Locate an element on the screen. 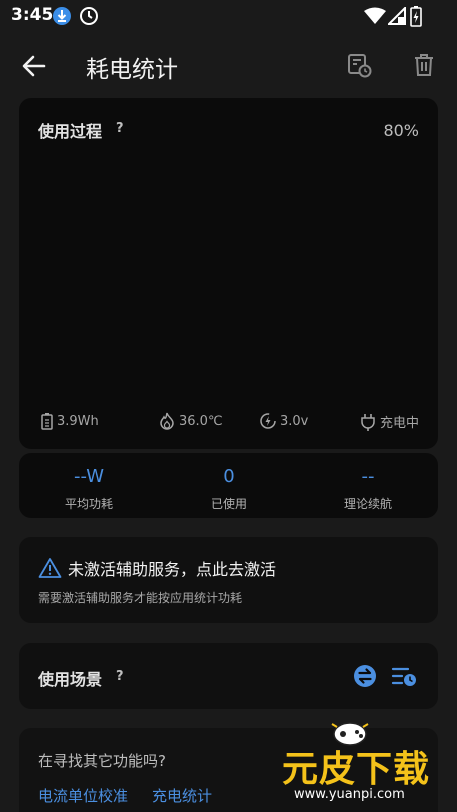 Image resolution: width=457 pixels, height=812 pixels. back-arrow-icon is located at coordinates (34, 66).